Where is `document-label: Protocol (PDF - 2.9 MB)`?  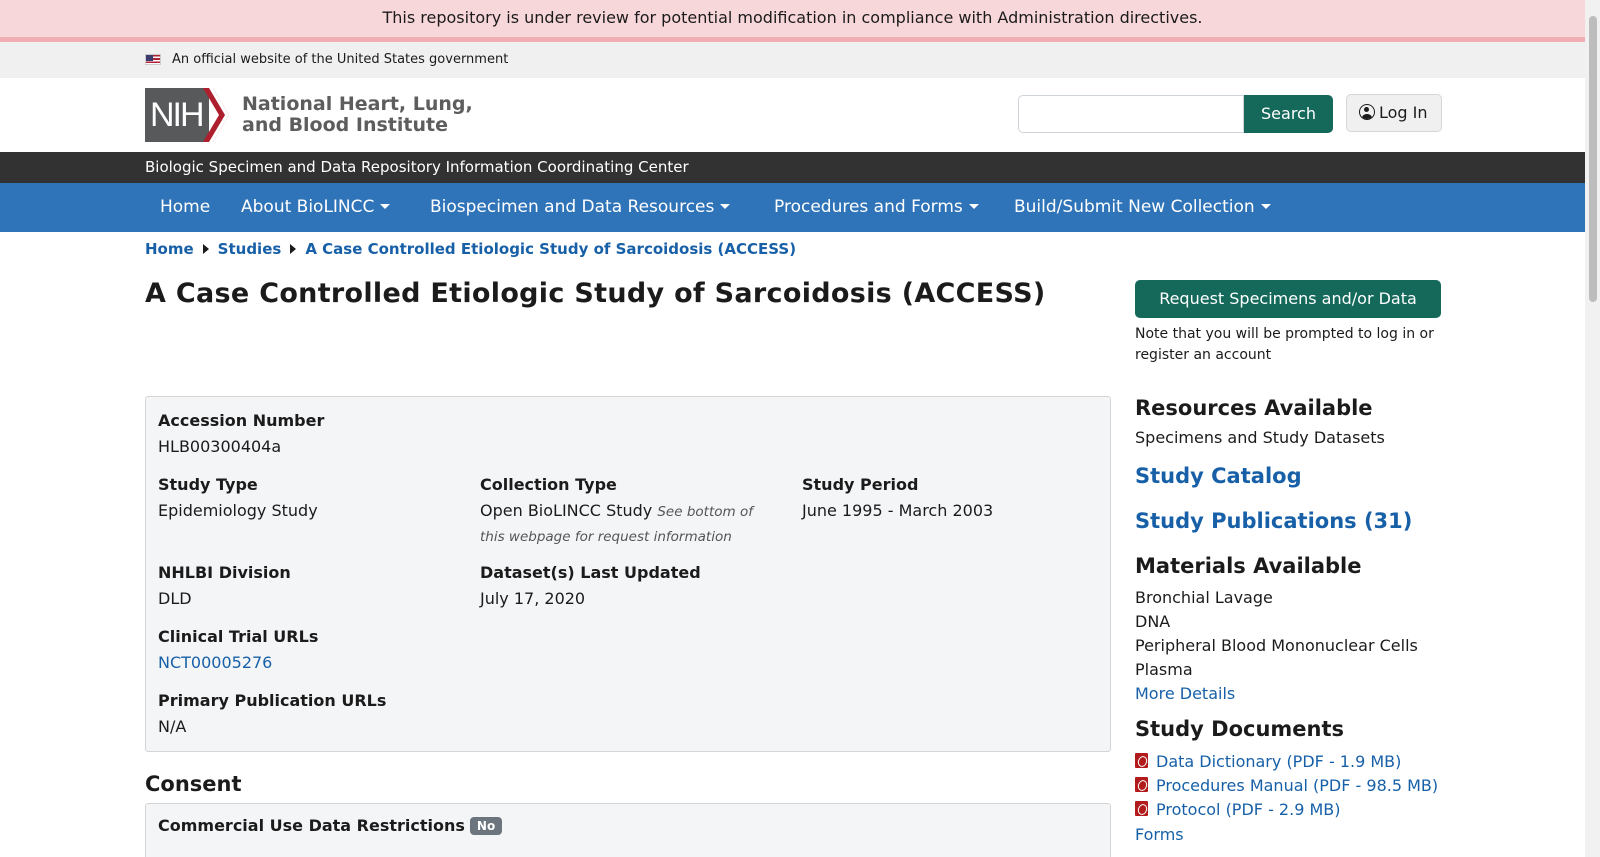 document-label: Protocol (PDF - 2.9 MB) is located at coordinates (1248, 809).